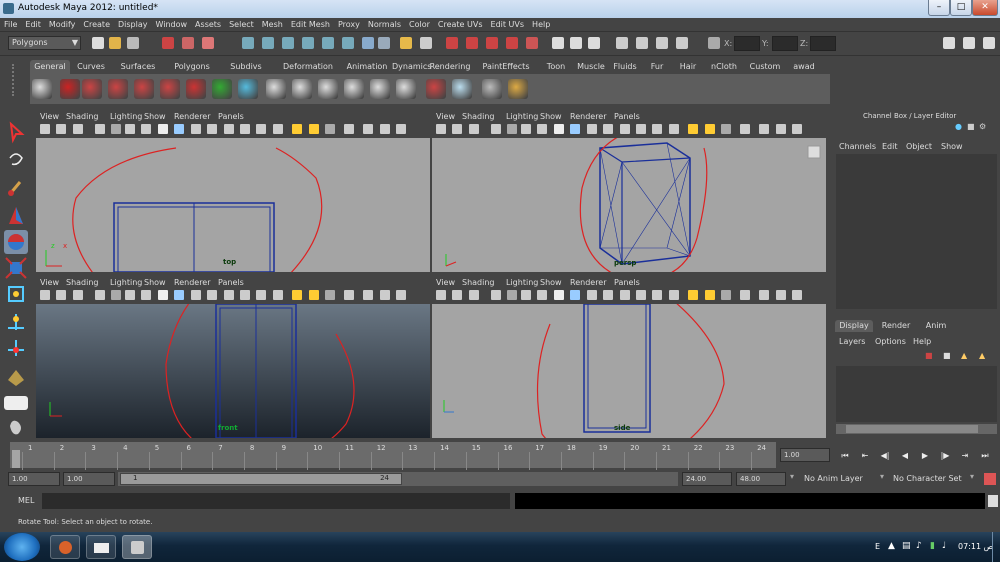  I want to click on attribute-editor-icon, so click(558, 43).